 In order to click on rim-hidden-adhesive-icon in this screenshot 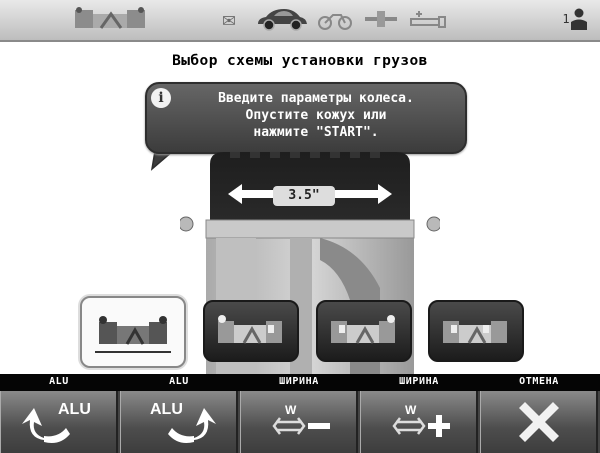, I will do `click(475, 332)`.